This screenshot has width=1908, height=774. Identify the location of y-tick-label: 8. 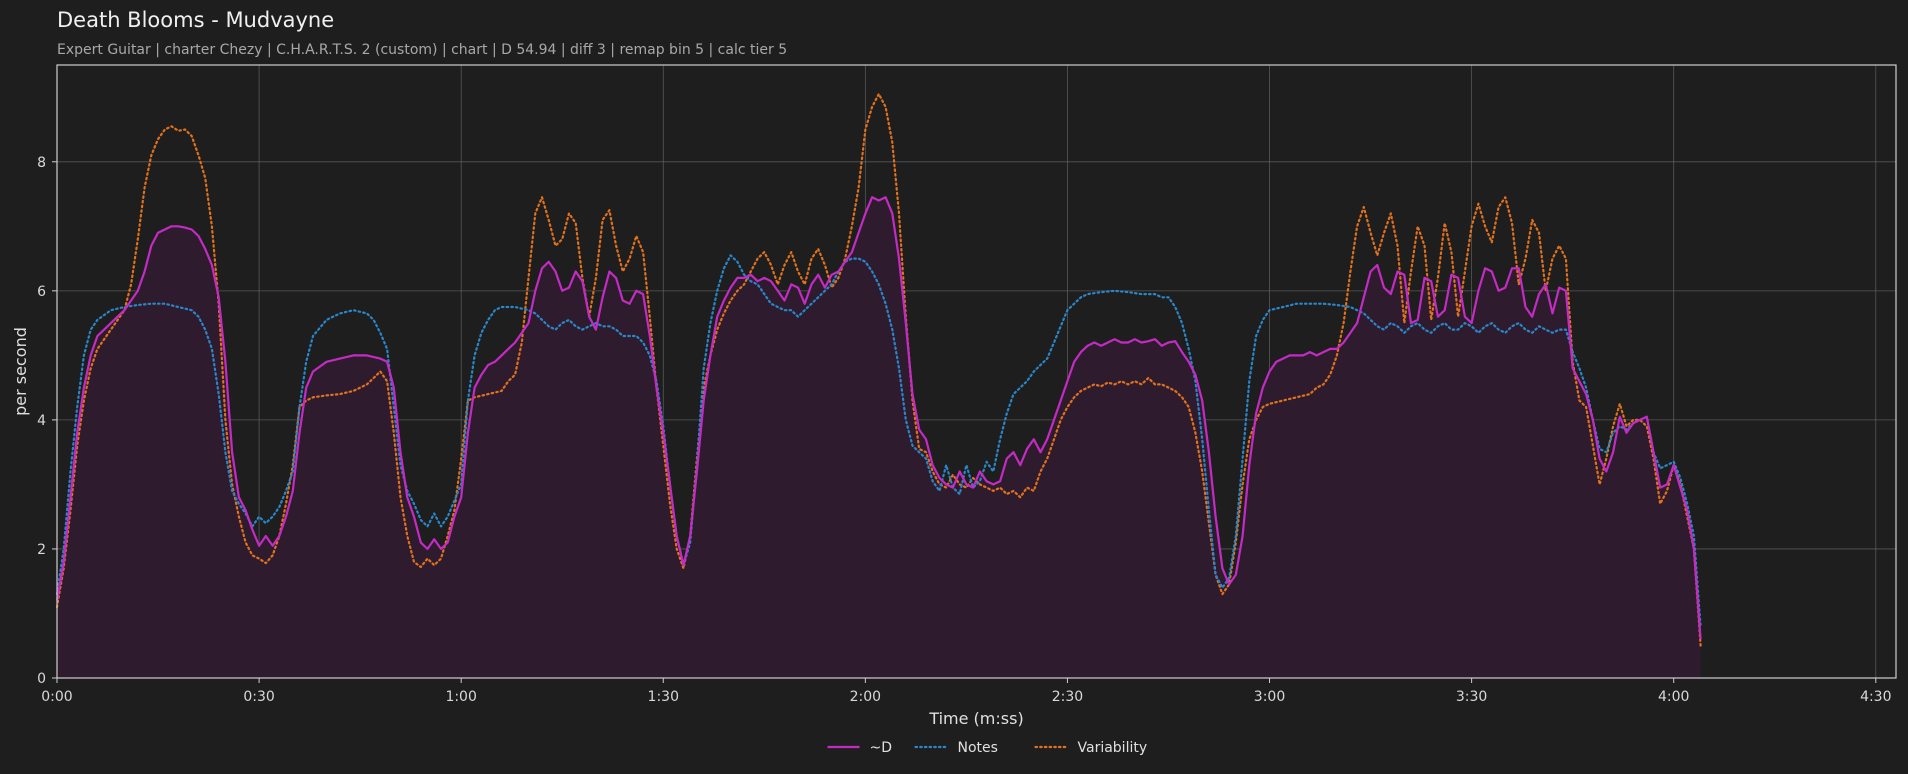
(41, 163).